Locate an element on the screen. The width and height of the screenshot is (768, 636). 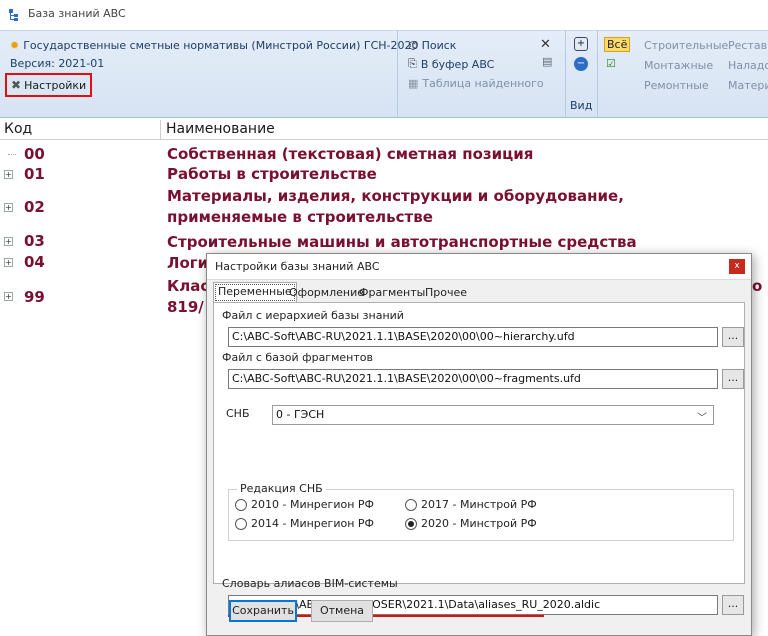
filter-commissioning: Наладо is located at coordinates (748, 65).